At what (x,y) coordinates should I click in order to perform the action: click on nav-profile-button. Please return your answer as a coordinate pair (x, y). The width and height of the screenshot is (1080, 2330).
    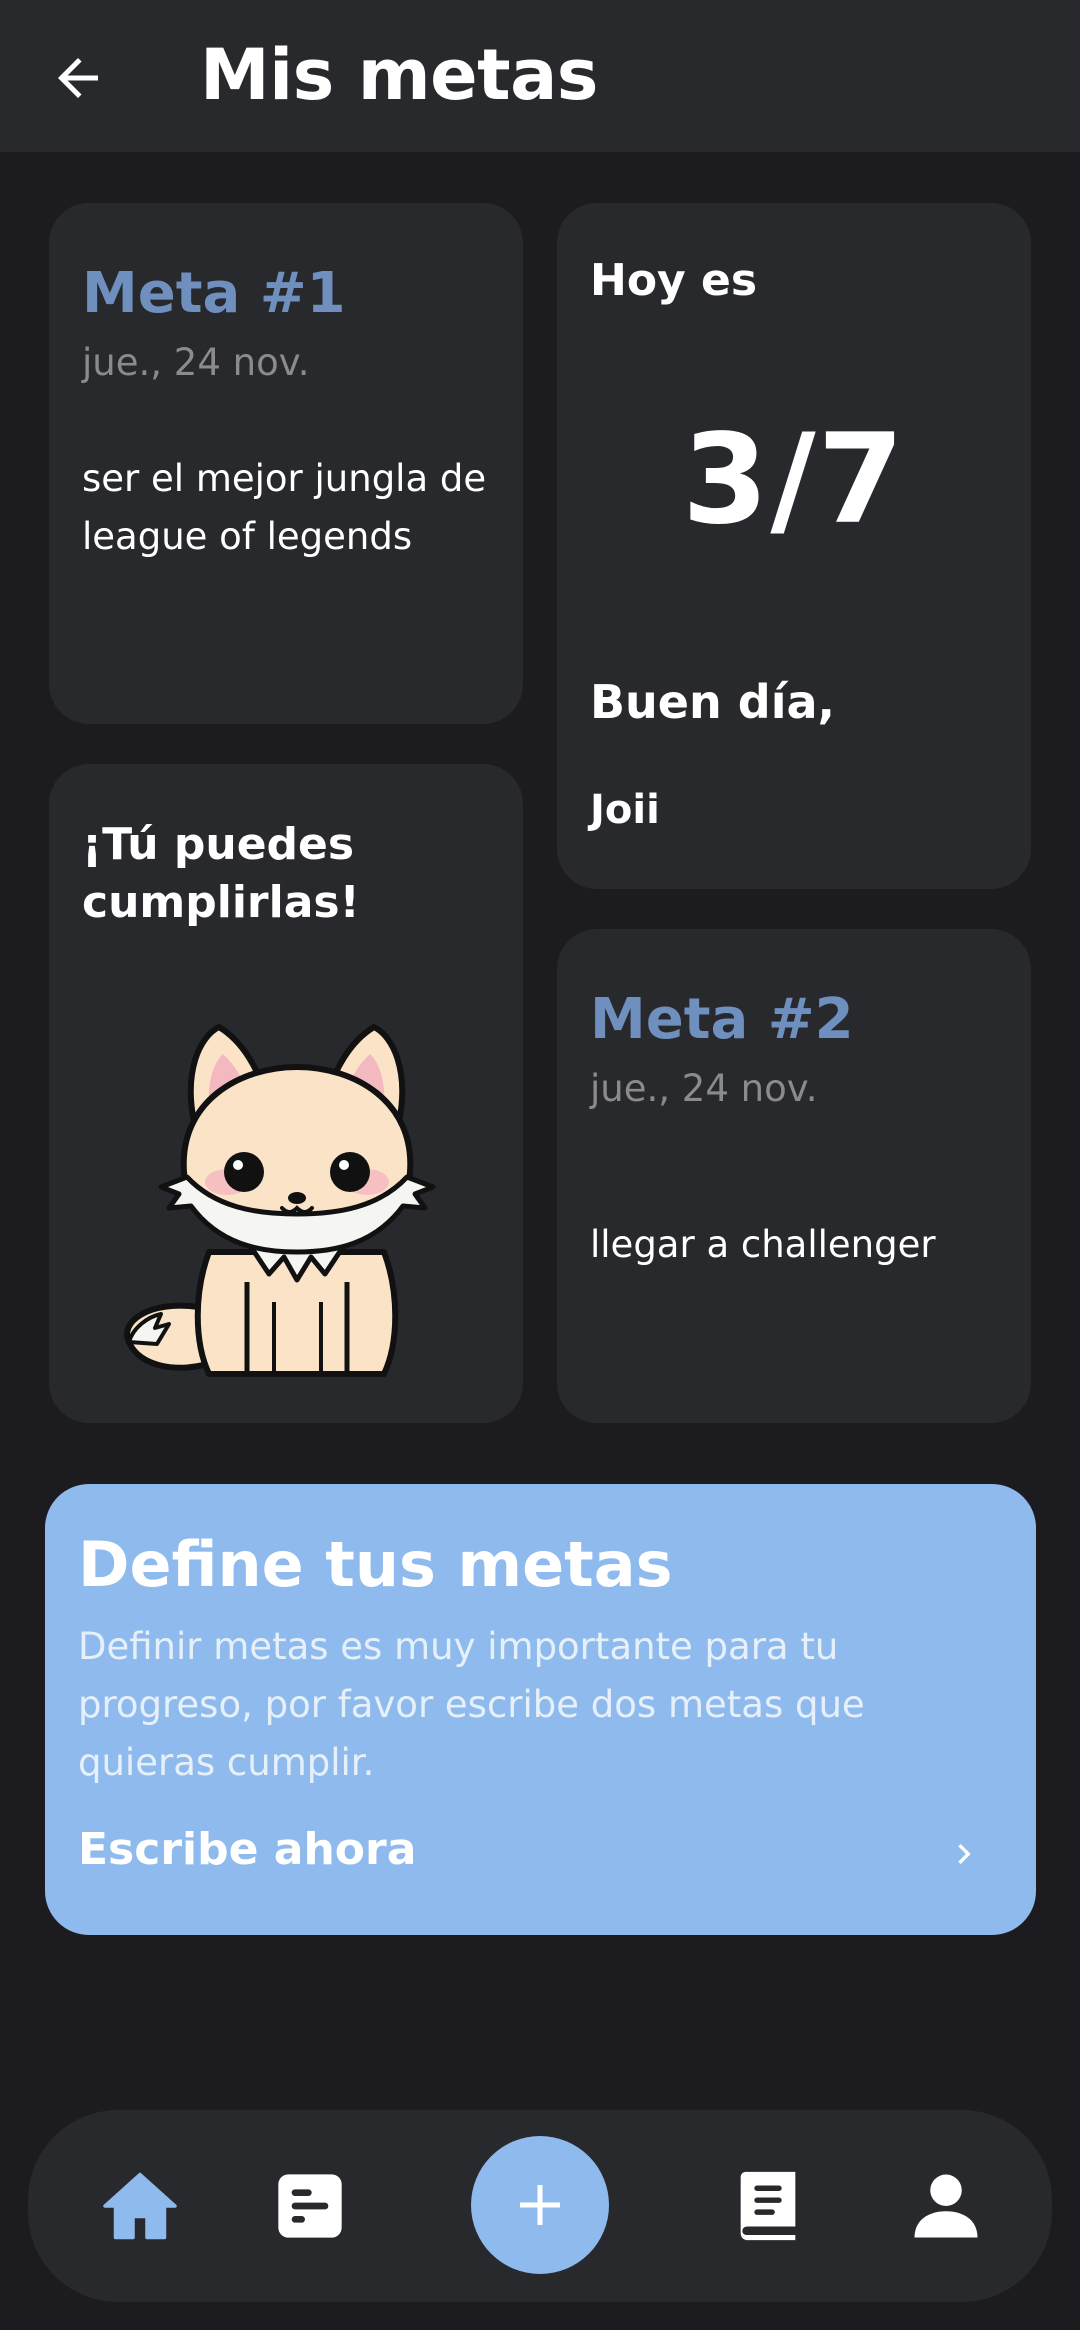
    Looking at the image, I should click on (946, 2206).